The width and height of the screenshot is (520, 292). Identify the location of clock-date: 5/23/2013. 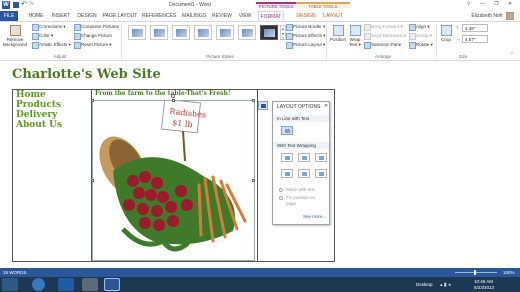
(484, 287).